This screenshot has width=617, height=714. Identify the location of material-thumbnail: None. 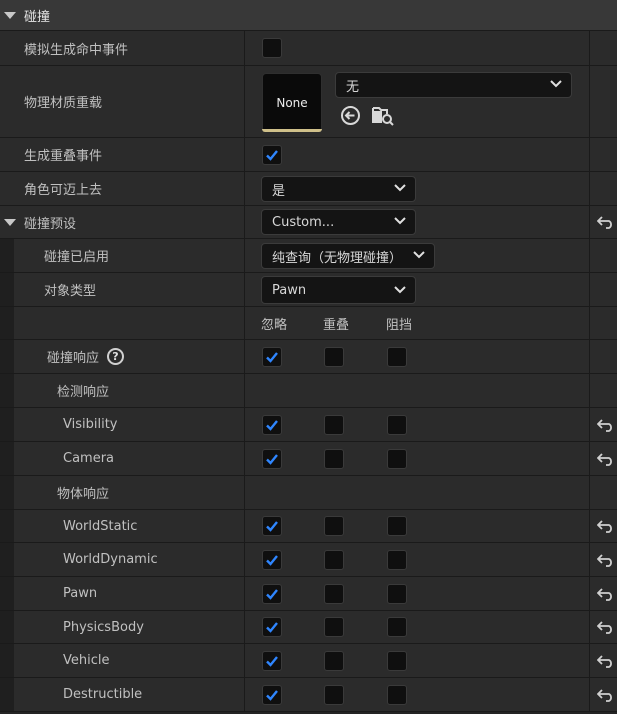
(292, 102).